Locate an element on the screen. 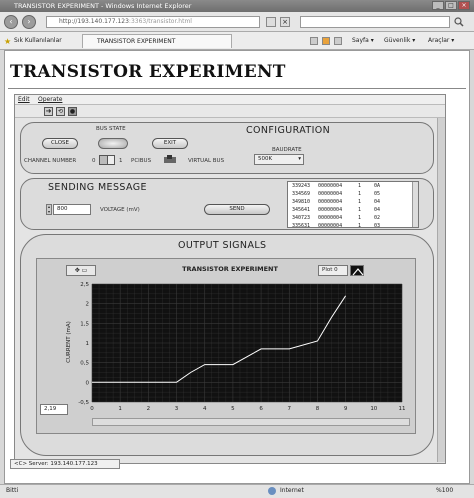 Image resolution: width=474 pixels, height=498 pixels. zoom-level: %100 is located at coordinates (444, 491).